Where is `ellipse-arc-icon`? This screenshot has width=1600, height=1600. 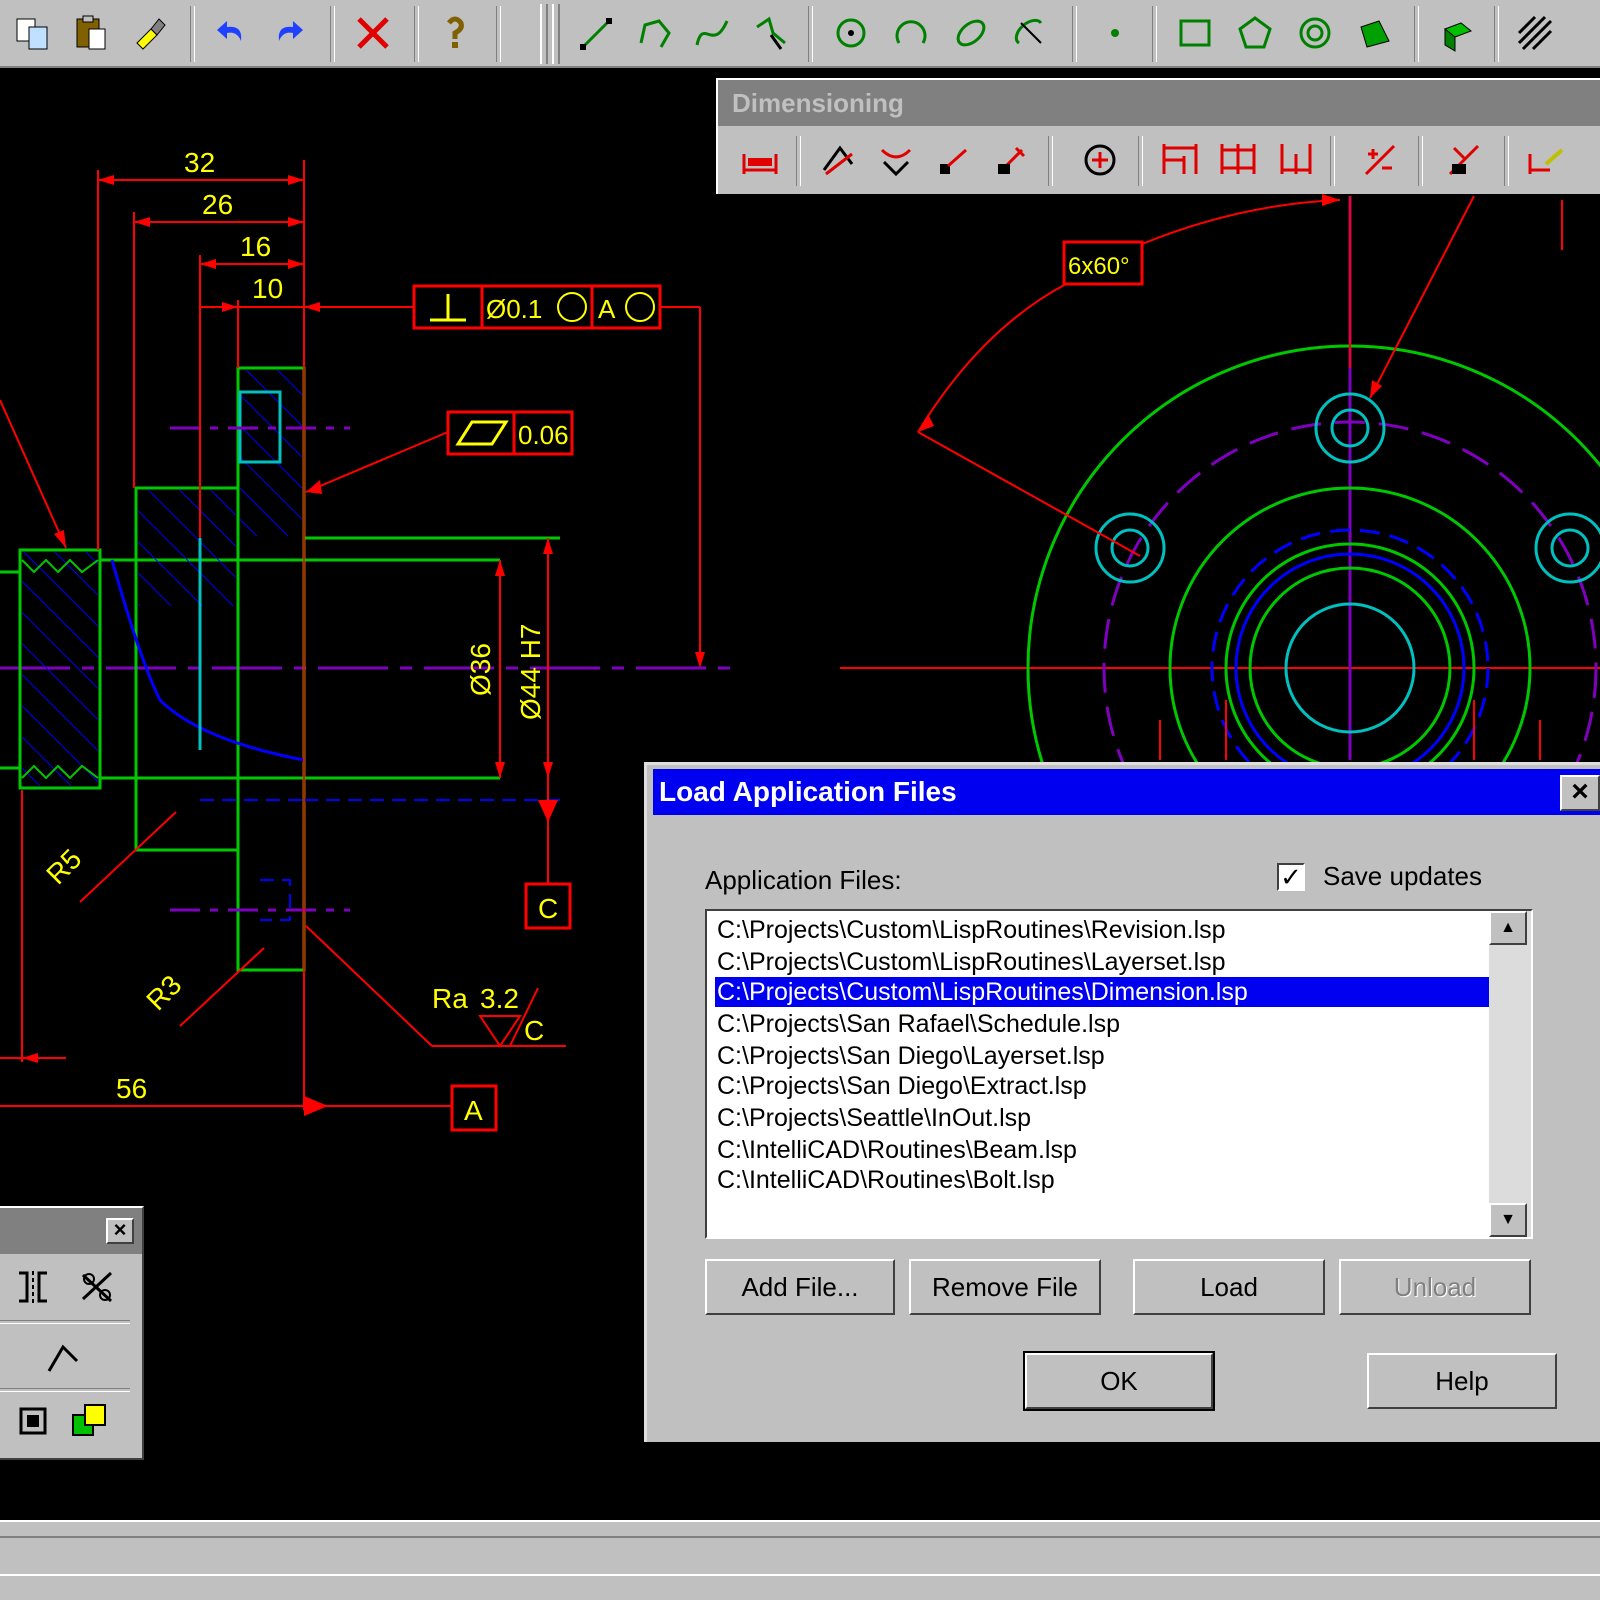 ellipse-arc-icon is located at coordinates (1031, 33).